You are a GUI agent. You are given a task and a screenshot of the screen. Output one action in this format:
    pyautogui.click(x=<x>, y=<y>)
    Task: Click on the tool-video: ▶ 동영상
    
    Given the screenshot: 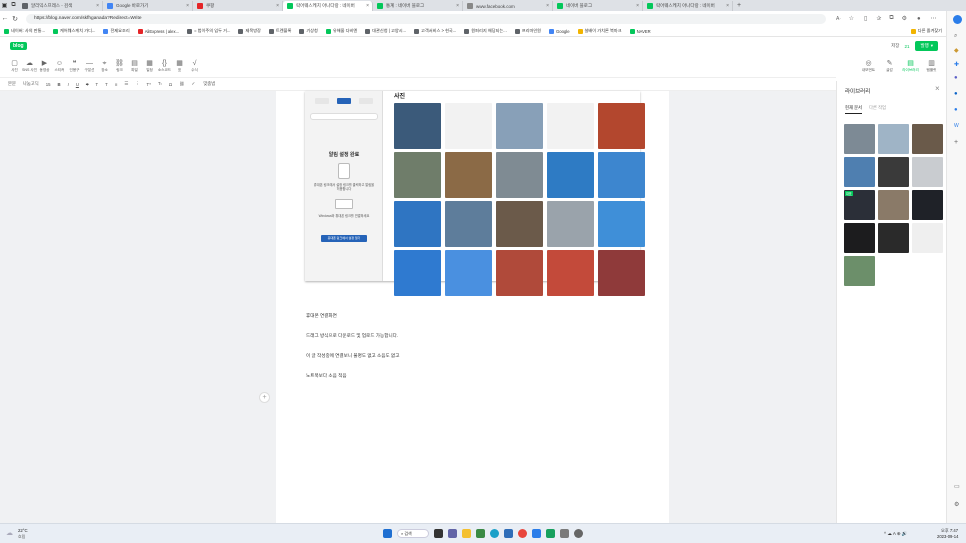 What is the action you would take?
    pyautogui.click(x=44, y=66)
    